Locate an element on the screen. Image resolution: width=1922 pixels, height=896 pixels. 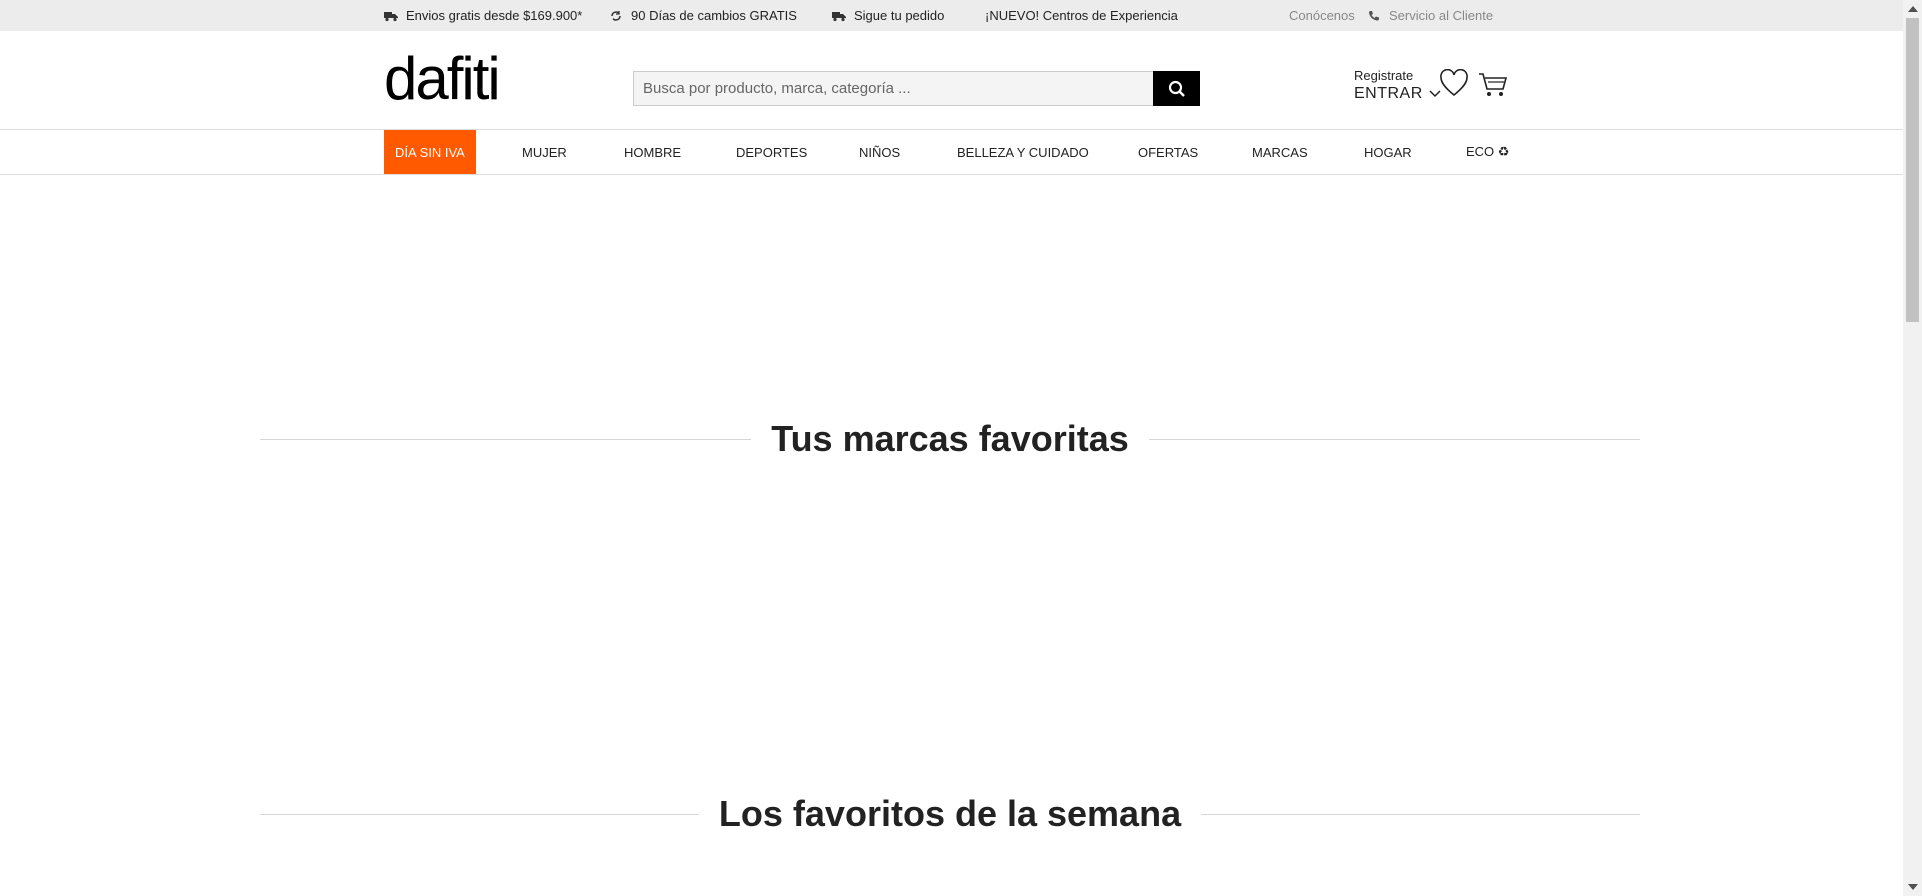
scroll-down-icon is located at coordinates (1913, 887).